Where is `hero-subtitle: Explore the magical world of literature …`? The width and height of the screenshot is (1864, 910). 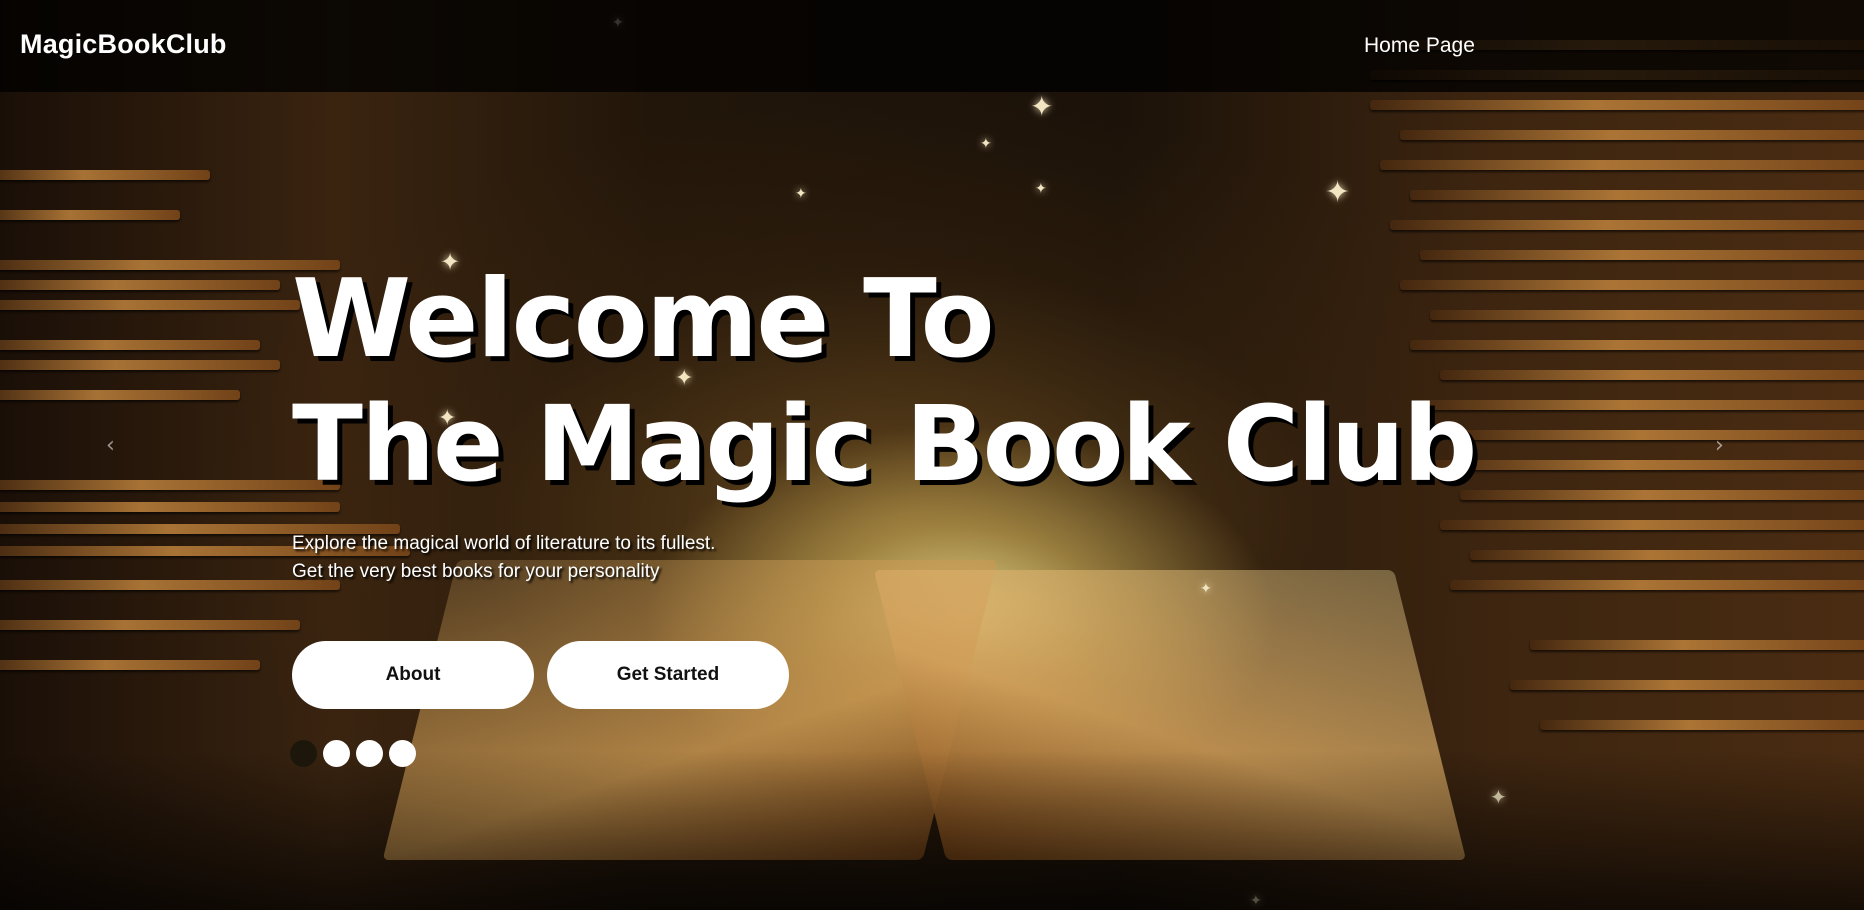
hero-subtitle: Explore the magical world of literature … is located at coordinates (503, 558).